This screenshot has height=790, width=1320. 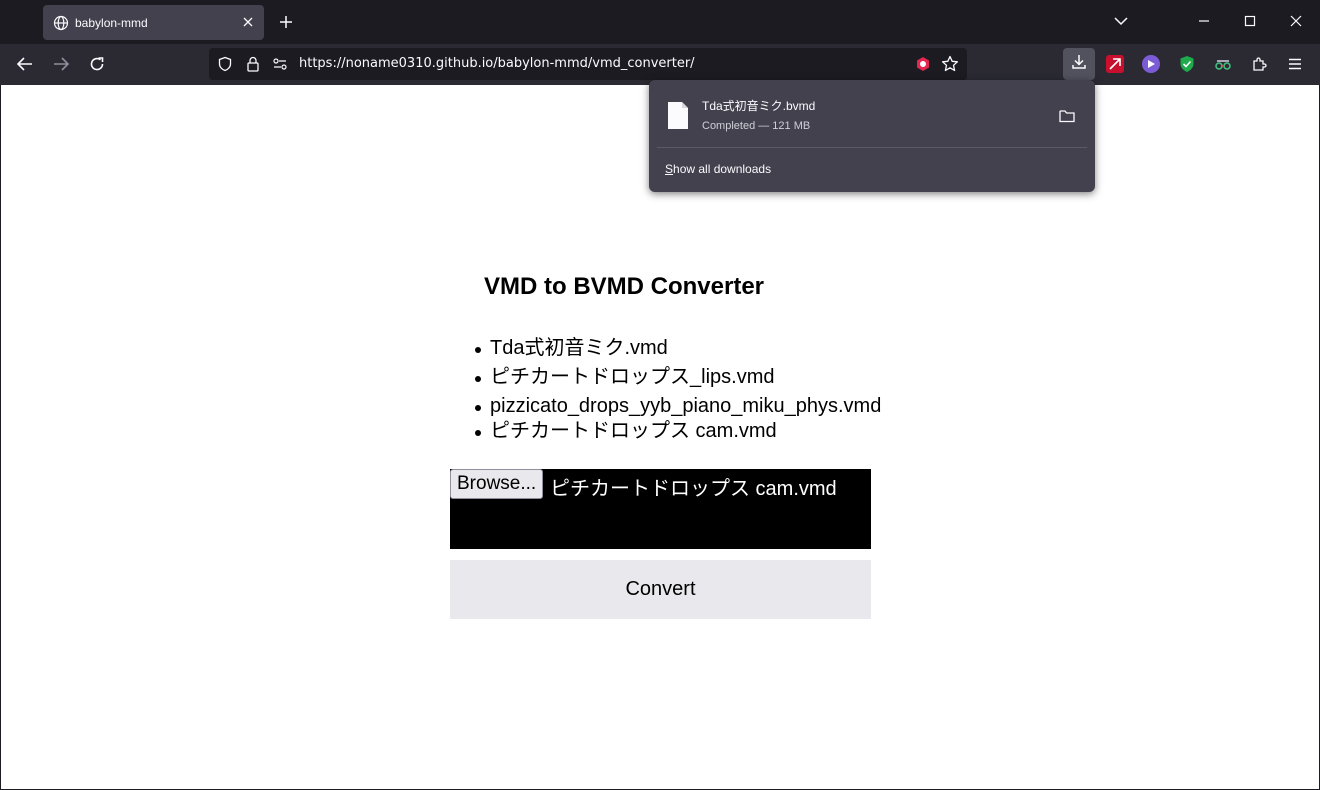 What do you see at coordinates (677, 432) in the screenshot?
I see `list-item: ピチカートドロップス cam.vmd` at bounding box center [677, 432].